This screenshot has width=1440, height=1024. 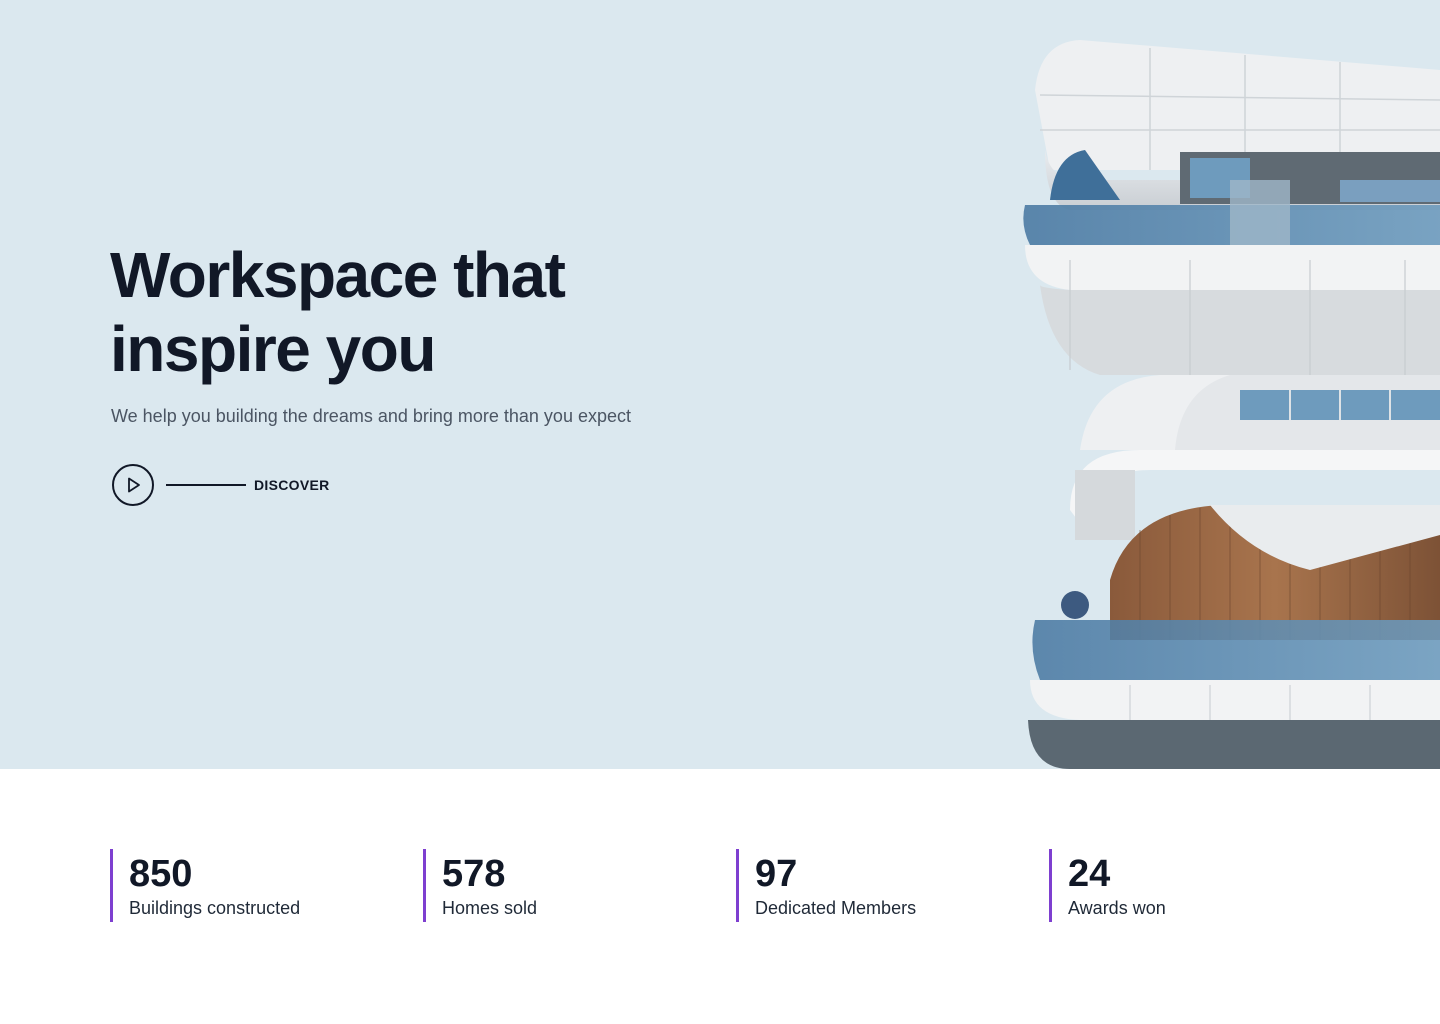 What do you see at coordinates (338, 275) in the screenshot?
I see `hero-title-line-1: Workspace that` at bounding box center [338, 275].